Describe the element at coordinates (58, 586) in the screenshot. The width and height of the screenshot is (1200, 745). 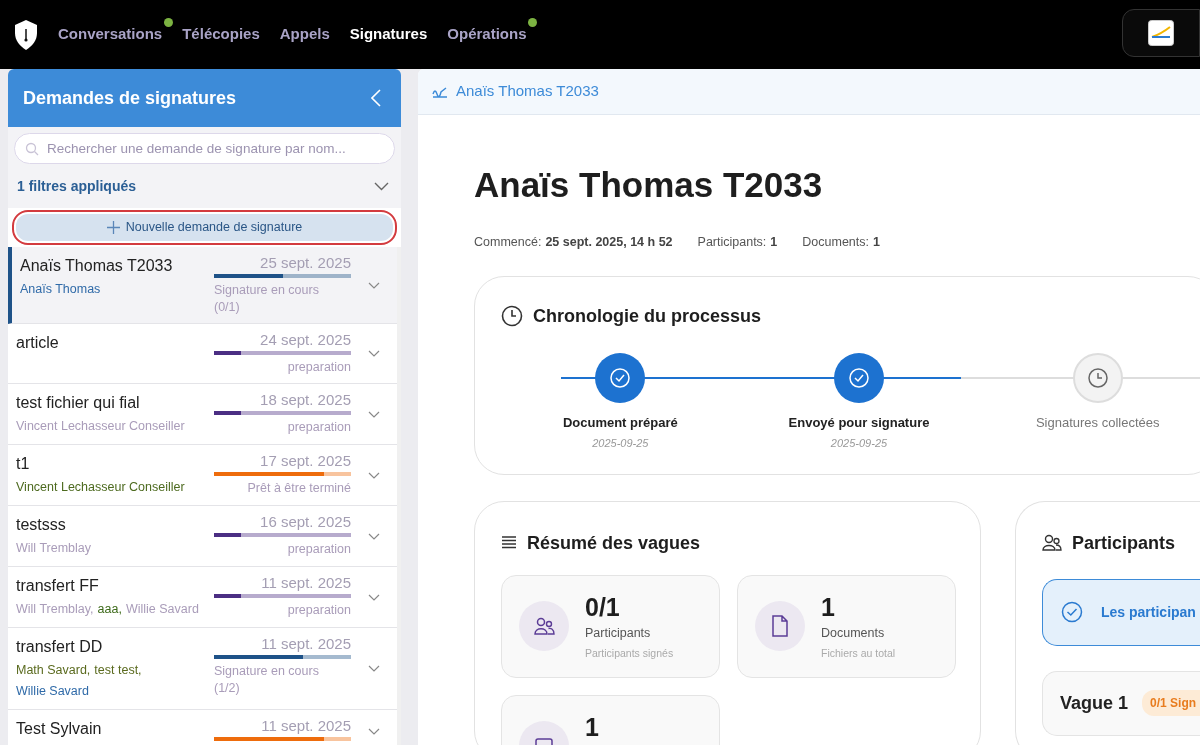
I see `request-name: transfert FF` at that location.